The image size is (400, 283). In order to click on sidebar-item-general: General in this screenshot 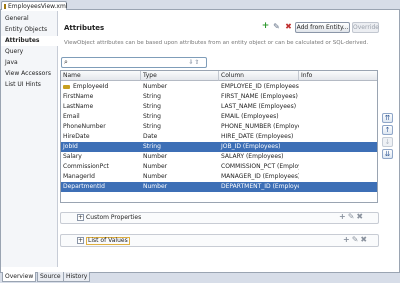, I will do `click(29, 19)`.